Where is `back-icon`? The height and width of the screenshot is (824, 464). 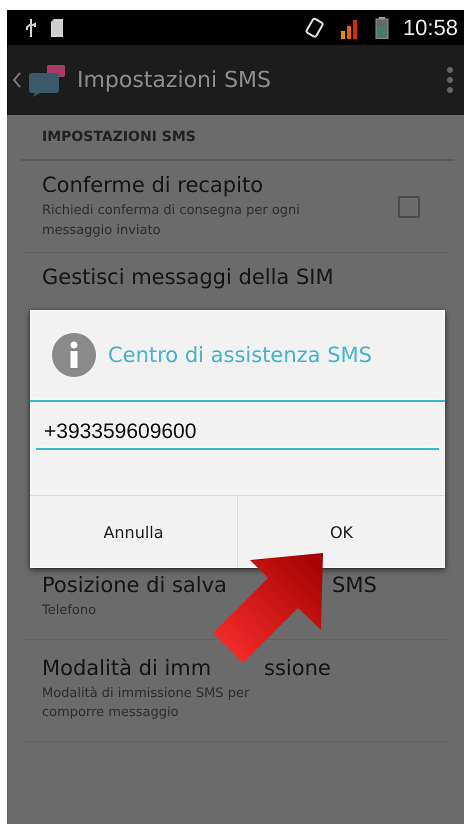
back-icon is located at coordinates (17, 80).